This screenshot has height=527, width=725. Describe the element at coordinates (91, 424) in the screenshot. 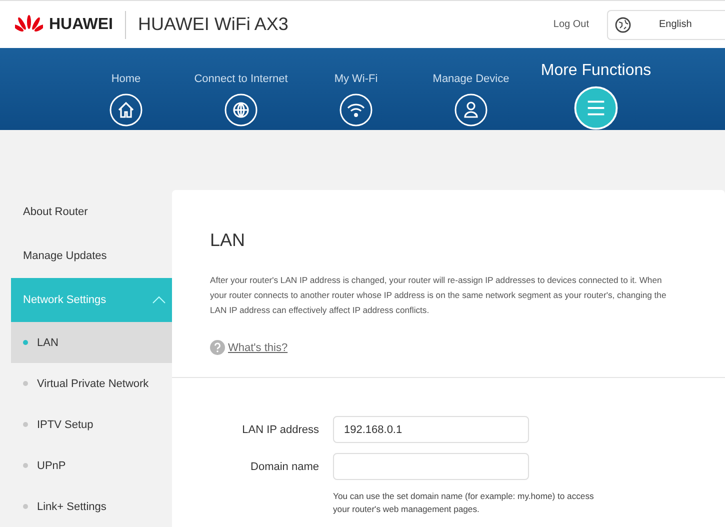

I see `sidebar-subitem: IPTV Setup` at that location.